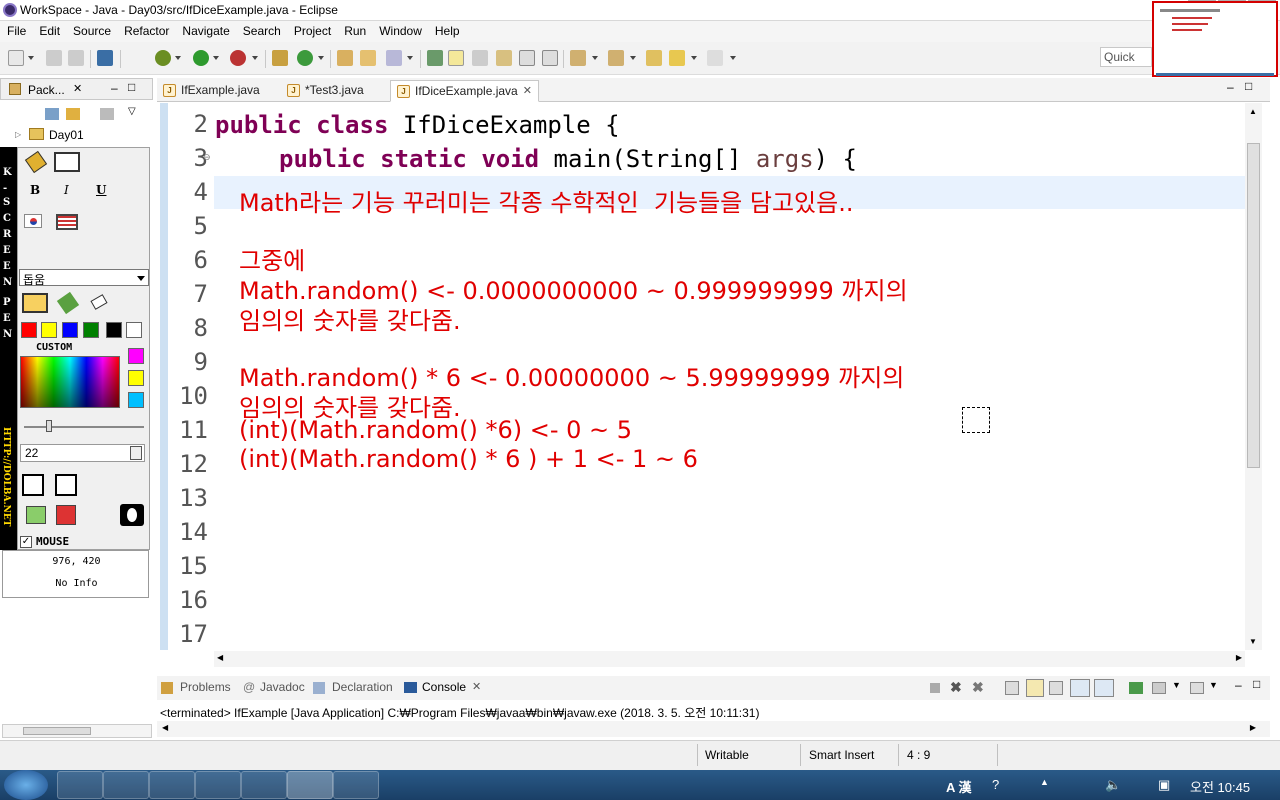 The width and height of the screenshot is (1280, 800). What do you see at coordinates (1164, 785) in the screenshot?
I see `network-icon: ▣` at bounding box center [1164, 785].